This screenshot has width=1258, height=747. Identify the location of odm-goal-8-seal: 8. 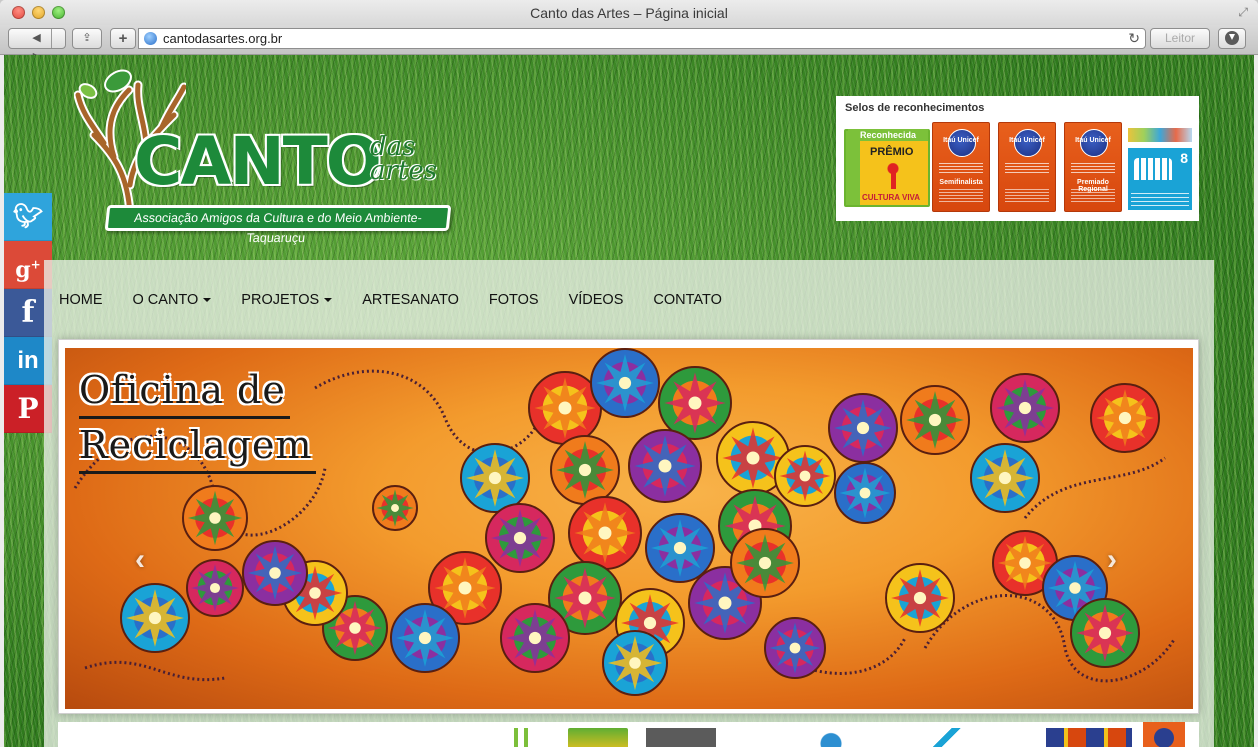
(1160, 167).